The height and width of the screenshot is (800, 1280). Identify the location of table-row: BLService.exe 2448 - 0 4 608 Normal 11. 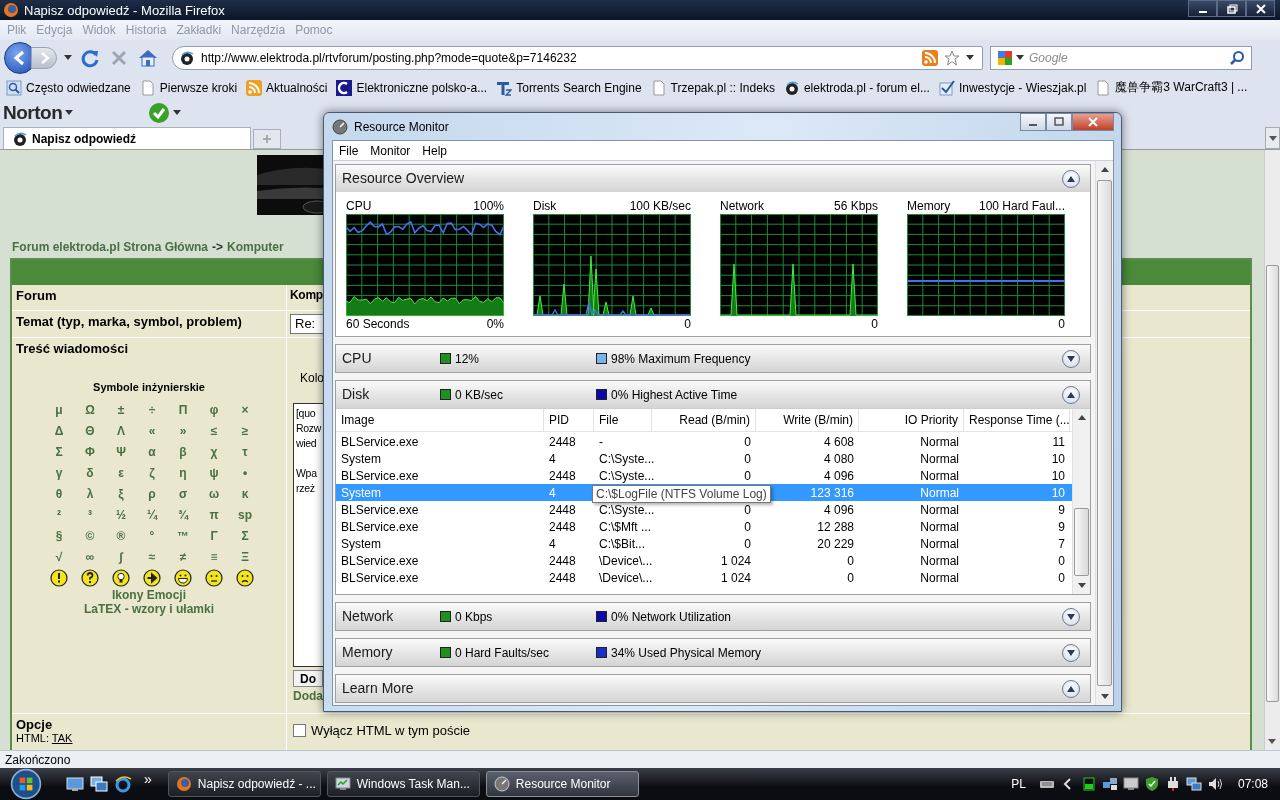
(704, 441).